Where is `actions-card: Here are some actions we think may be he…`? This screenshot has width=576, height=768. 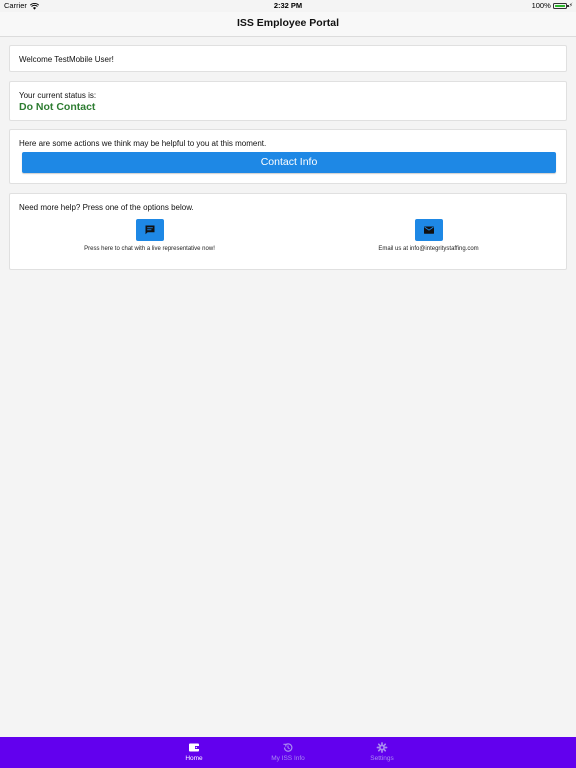
actions-card: Here are some actions we think may be he… is located at coordinates (288, 156).